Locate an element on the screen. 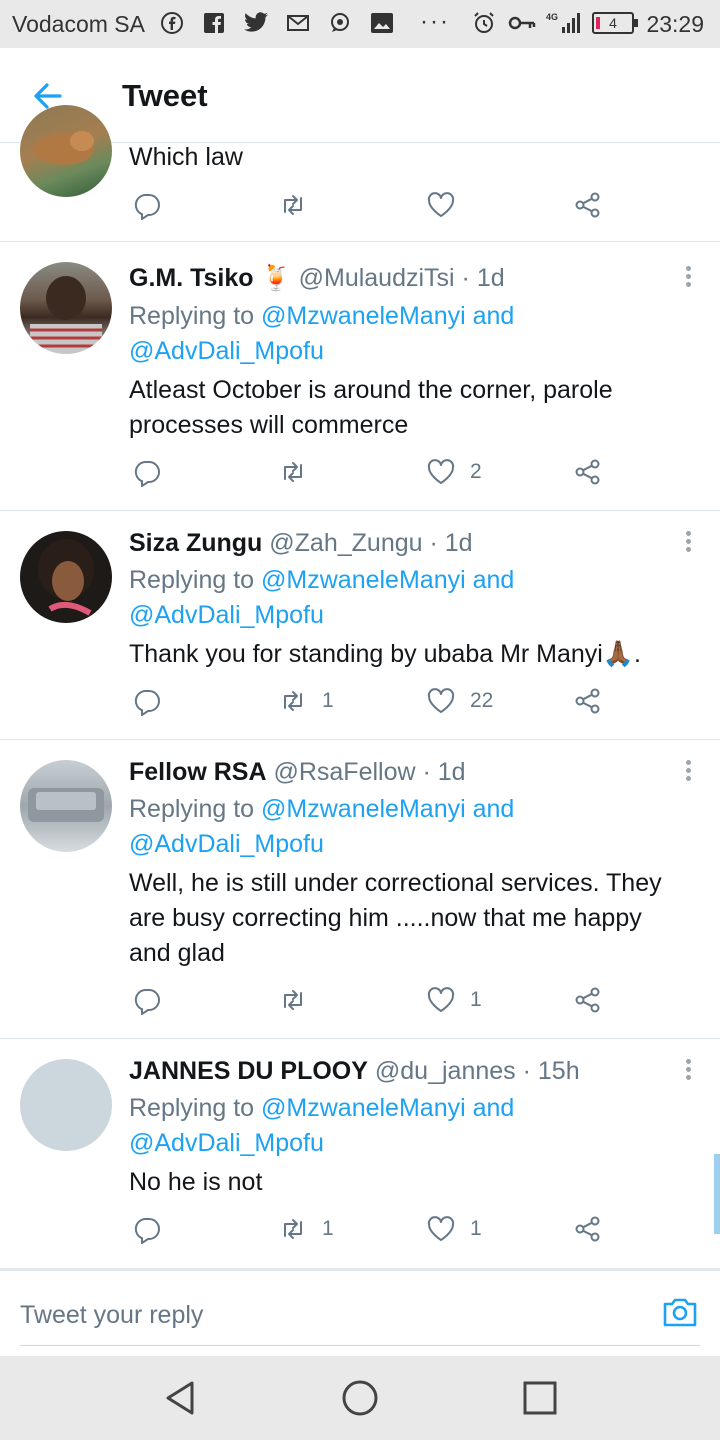  tweet-header: JANNES DU PLOOY @du_jannes · 15h is located at coordinates (354, 1071).